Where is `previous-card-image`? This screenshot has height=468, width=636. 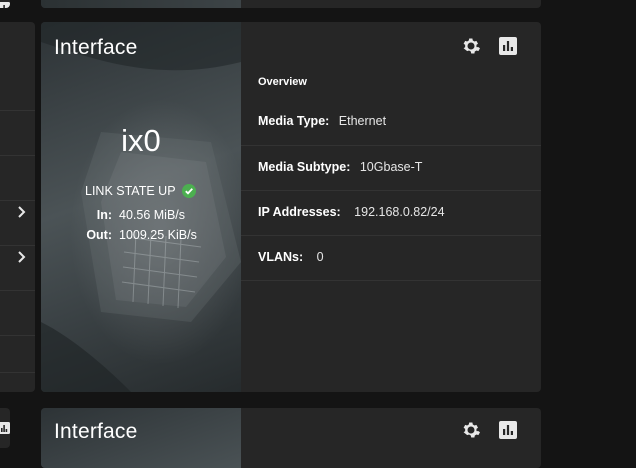 previous-card-image is located at coordinates (141, 4).